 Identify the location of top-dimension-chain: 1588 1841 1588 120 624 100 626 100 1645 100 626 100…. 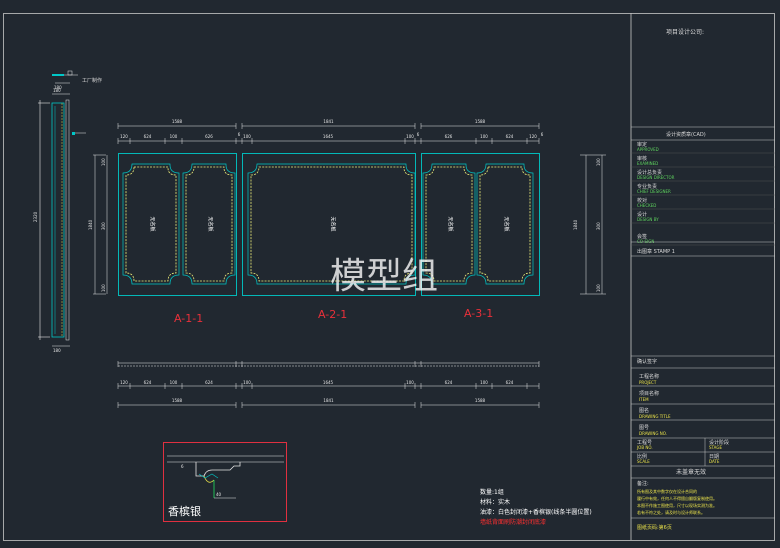
(330, 131).